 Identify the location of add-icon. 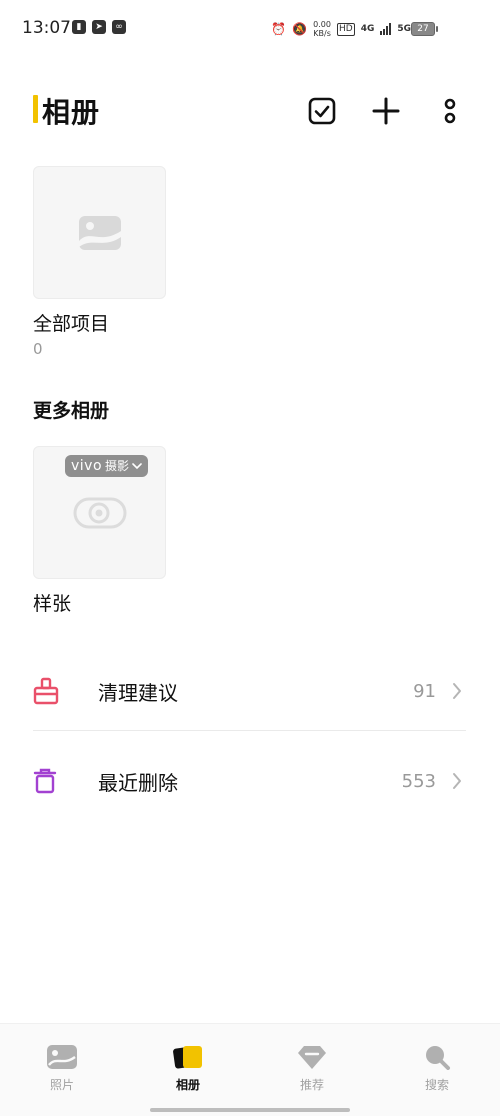
(386, 111).